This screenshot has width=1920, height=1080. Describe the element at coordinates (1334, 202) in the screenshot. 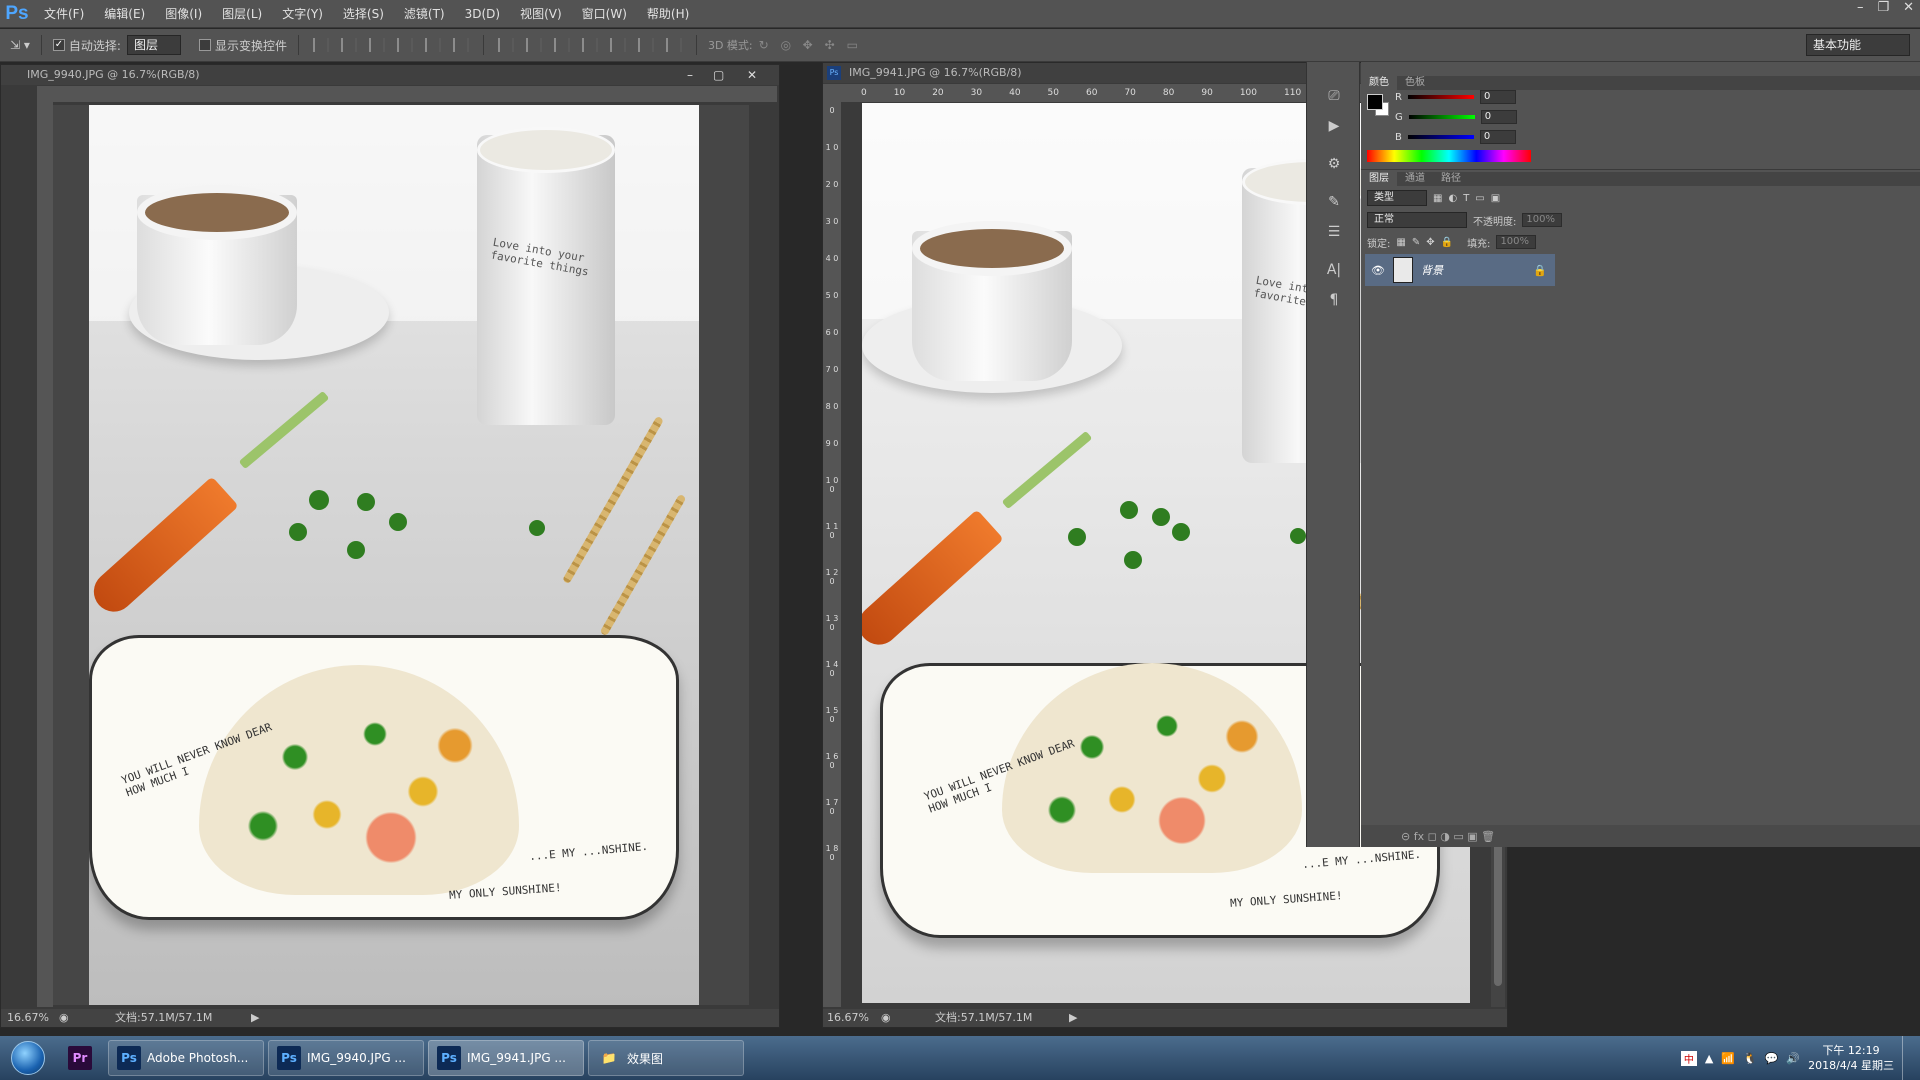

I see `brush-panel-icon: ✎` at that location.